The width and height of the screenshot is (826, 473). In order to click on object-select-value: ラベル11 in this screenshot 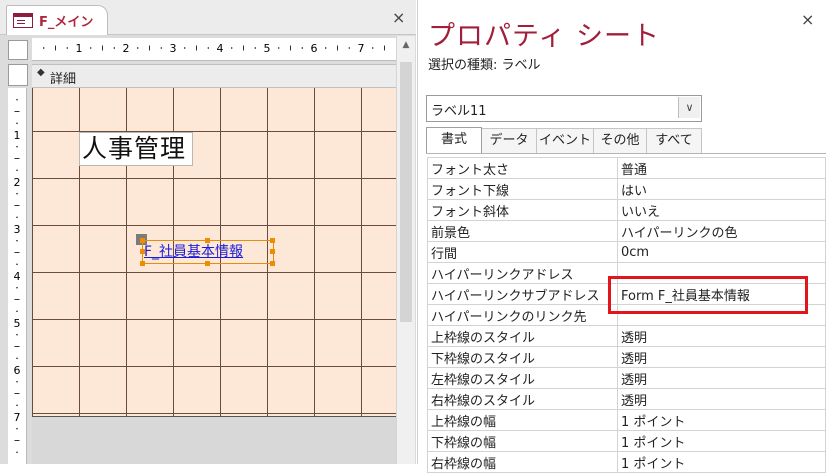, I will do `click(459, 111)`.